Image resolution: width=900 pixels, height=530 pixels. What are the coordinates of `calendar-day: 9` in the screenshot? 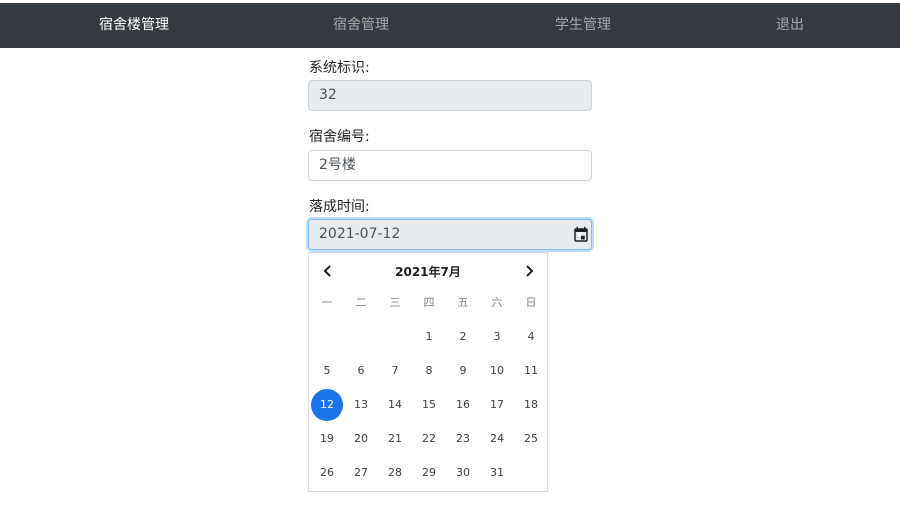 It's located at (463, 371).